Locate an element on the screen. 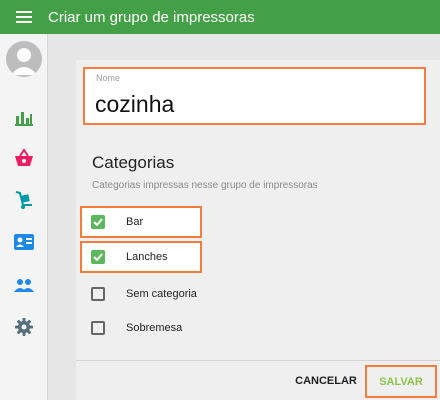 Image resolution: width=440 pixels, height=400 pixels. menu-button is located at coordinates (24, 17).